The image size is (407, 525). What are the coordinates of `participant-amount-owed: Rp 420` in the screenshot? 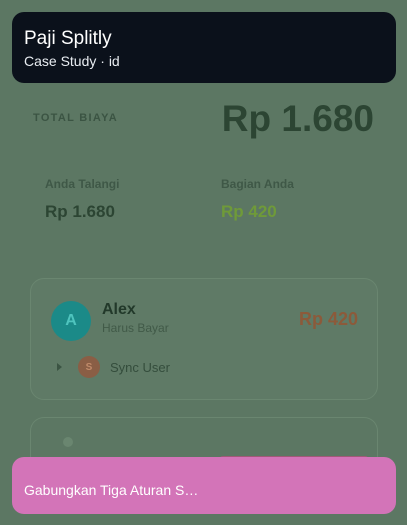 It's located at (328, 319).